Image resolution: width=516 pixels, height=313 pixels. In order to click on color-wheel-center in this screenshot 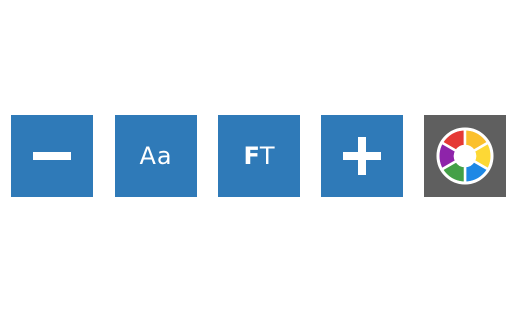, I will do `click(465, 156)`.